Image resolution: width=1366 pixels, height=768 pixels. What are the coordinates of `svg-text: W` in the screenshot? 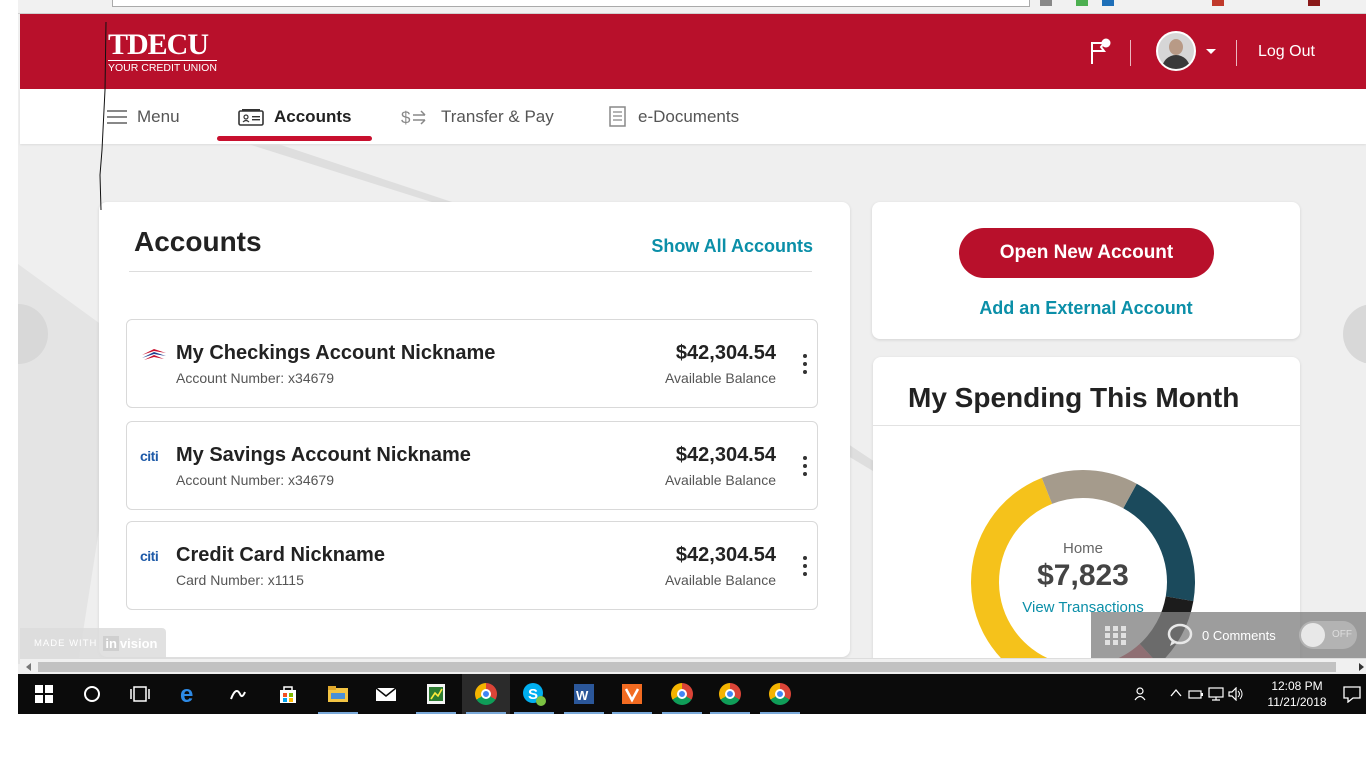 It's located at (582, 695).